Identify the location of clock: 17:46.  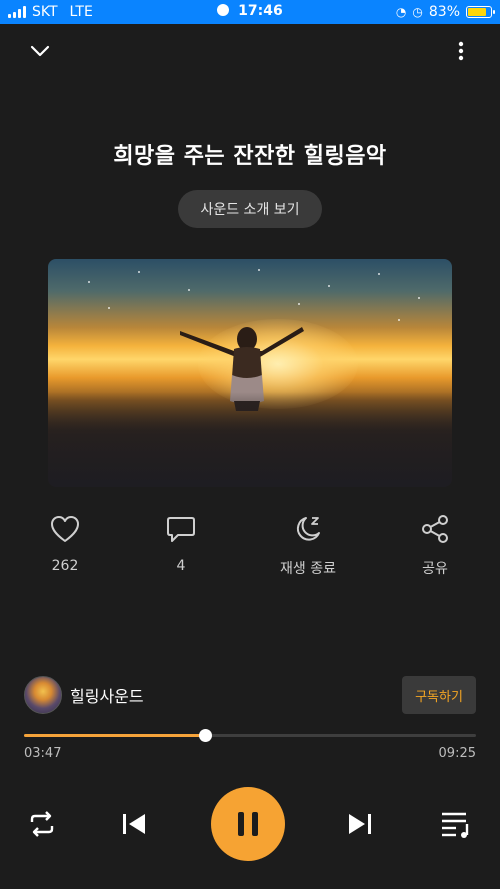
(260, 11).